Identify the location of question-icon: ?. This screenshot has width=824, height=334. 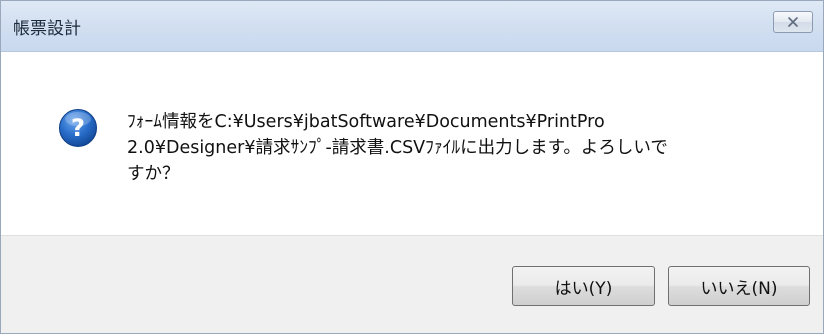
(78, 128).